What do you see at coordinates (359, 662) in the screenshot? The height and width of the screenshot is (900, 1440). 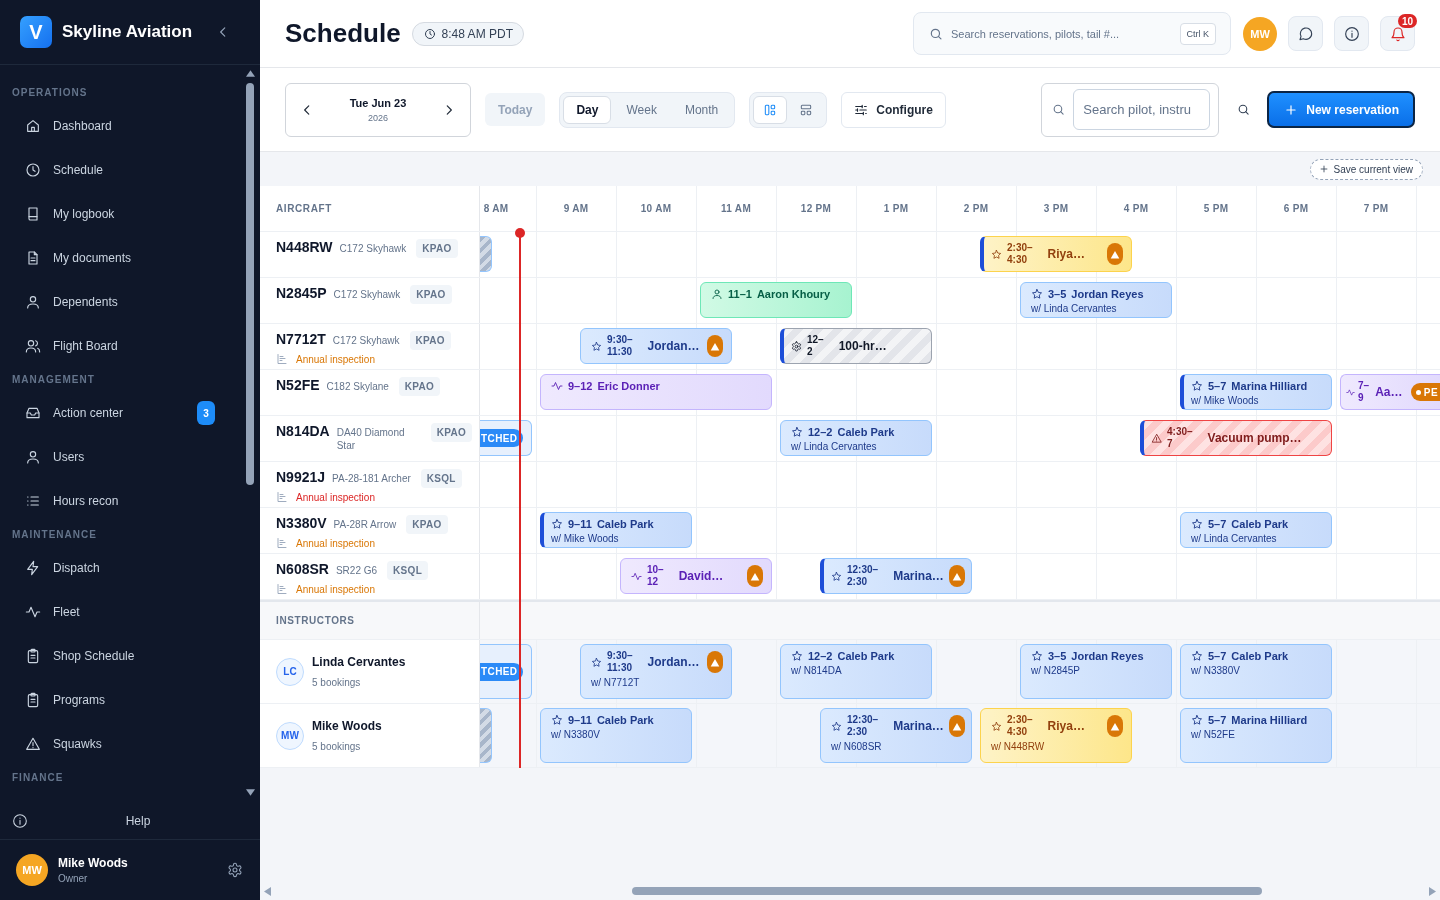 I see `instructor-name: Linda Cervantes` at bounding box center [359, 662].